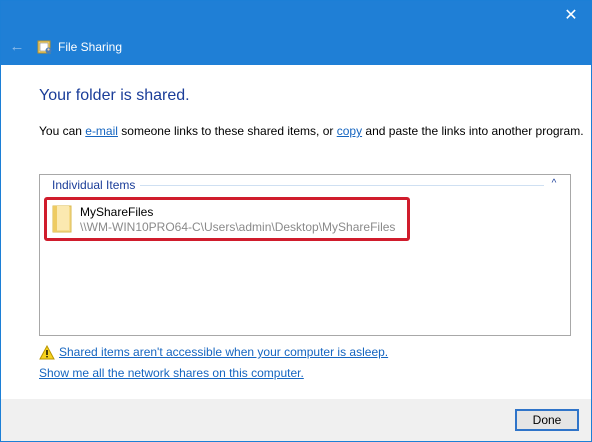 This screenshot has height=442, width=592. Describe the element at coordinates (349, 131) in the screenshot. I see `copy-link: copy` at that location.